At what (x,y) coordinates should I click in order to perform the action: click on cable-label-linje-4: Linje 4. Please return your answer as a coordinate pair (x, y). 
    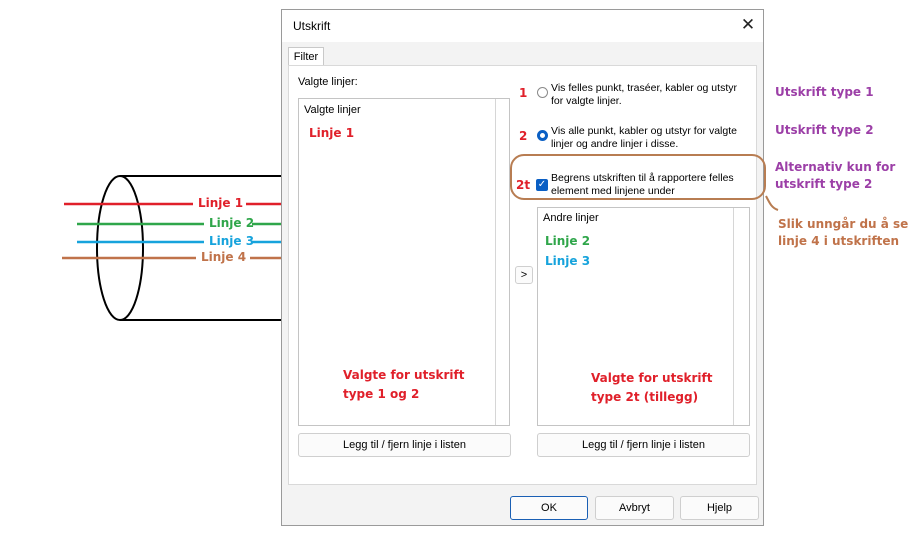
    Looking at the image, I should click on (224, 257).